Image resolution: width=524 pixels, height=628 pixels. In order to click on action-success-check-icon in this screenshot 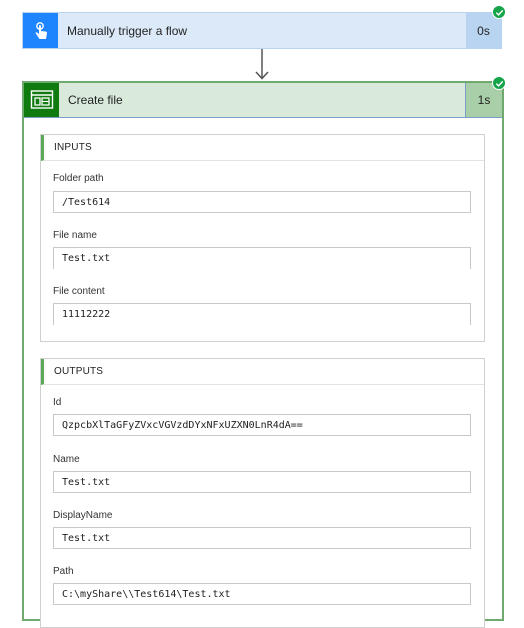, I will do `click(499, 83)`.